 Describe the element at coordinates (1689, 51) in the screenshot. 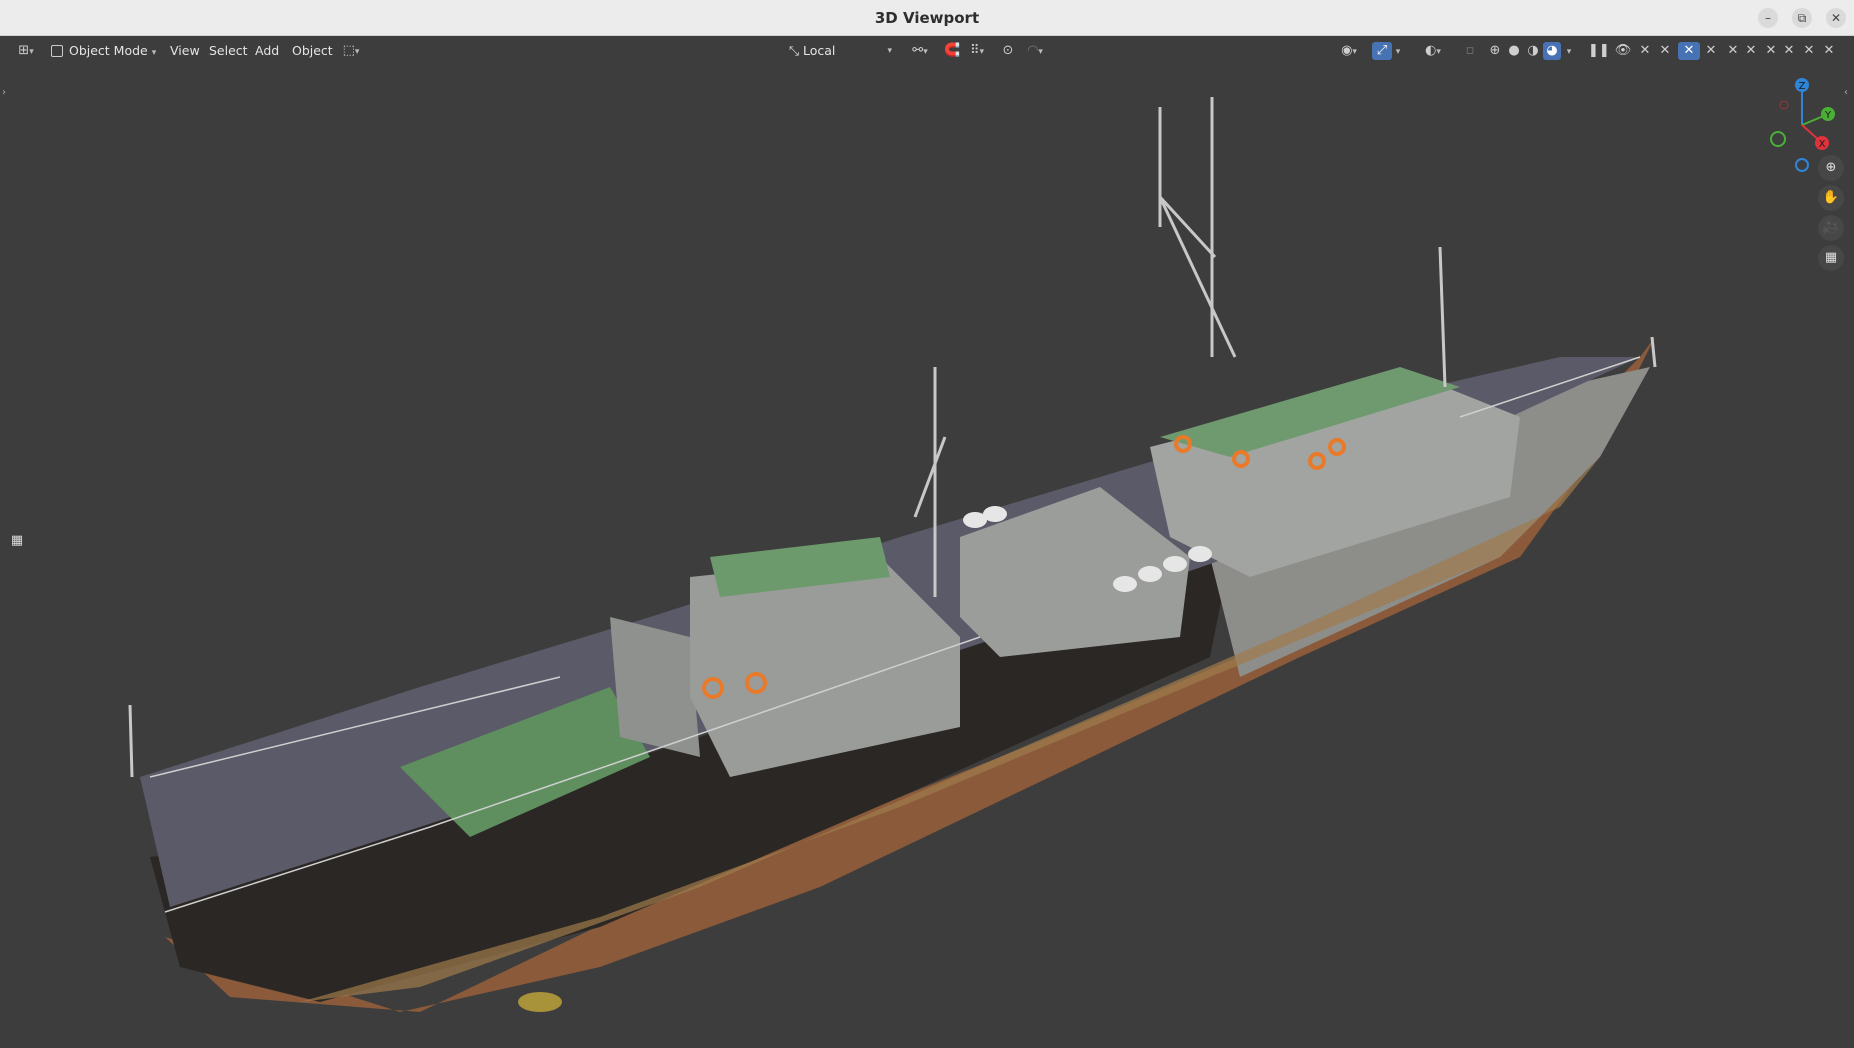

I see `filter-icon-active: ✕` at that location.